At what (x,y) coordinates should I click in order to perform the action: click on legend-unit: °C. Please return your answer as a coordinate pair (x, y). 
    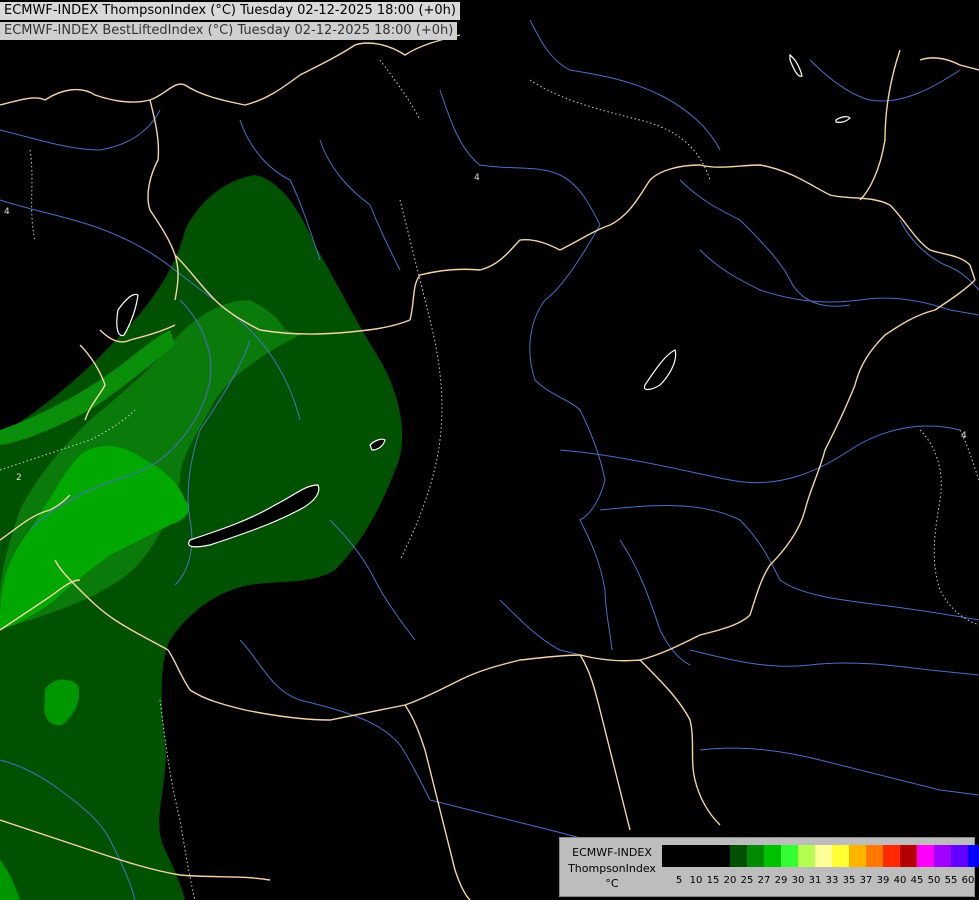
    Looking at the image, I should click on (612, 883).